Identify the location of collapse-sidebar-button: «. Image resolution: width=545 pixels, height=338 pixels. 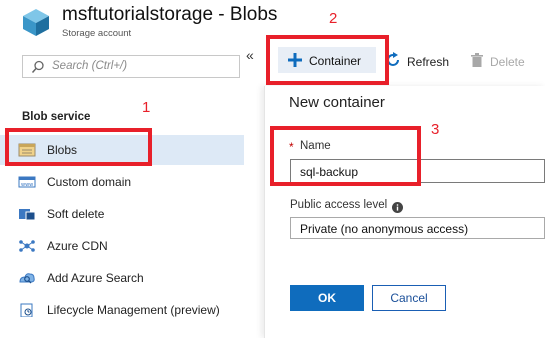
(250, 55).